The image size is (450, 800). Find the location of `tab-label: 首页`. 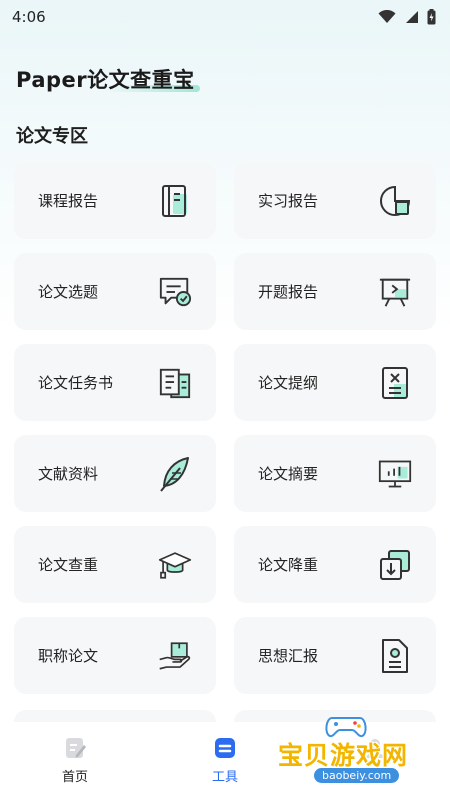

tab-label: 首页 is located at coordinates (74, 777).